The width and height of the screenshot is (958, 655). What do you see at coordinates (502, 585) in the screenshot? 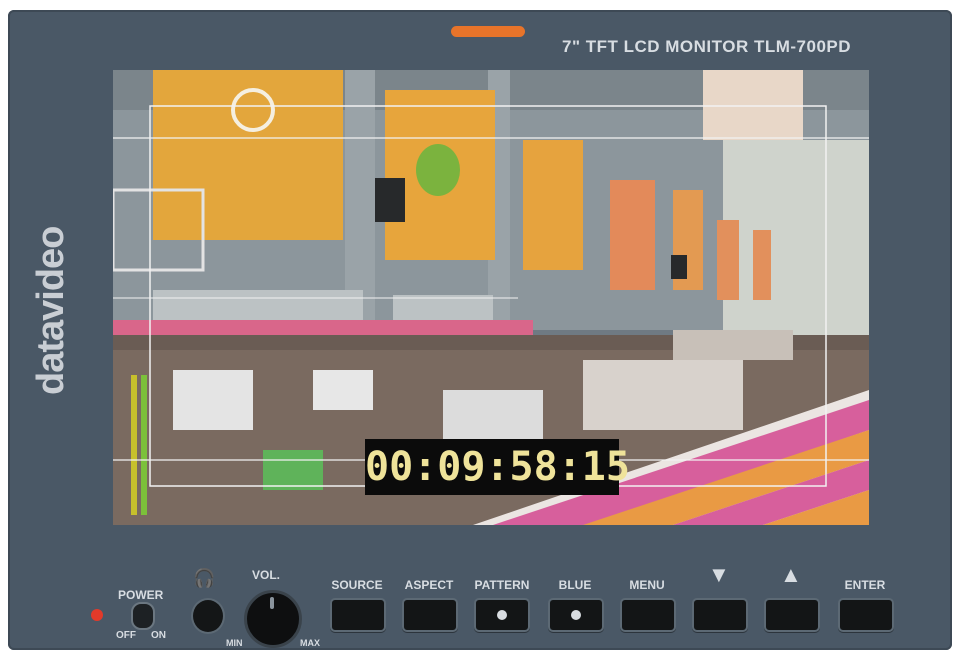
I see `pattern-label: PATTERN` at bounding box center [502, 585].